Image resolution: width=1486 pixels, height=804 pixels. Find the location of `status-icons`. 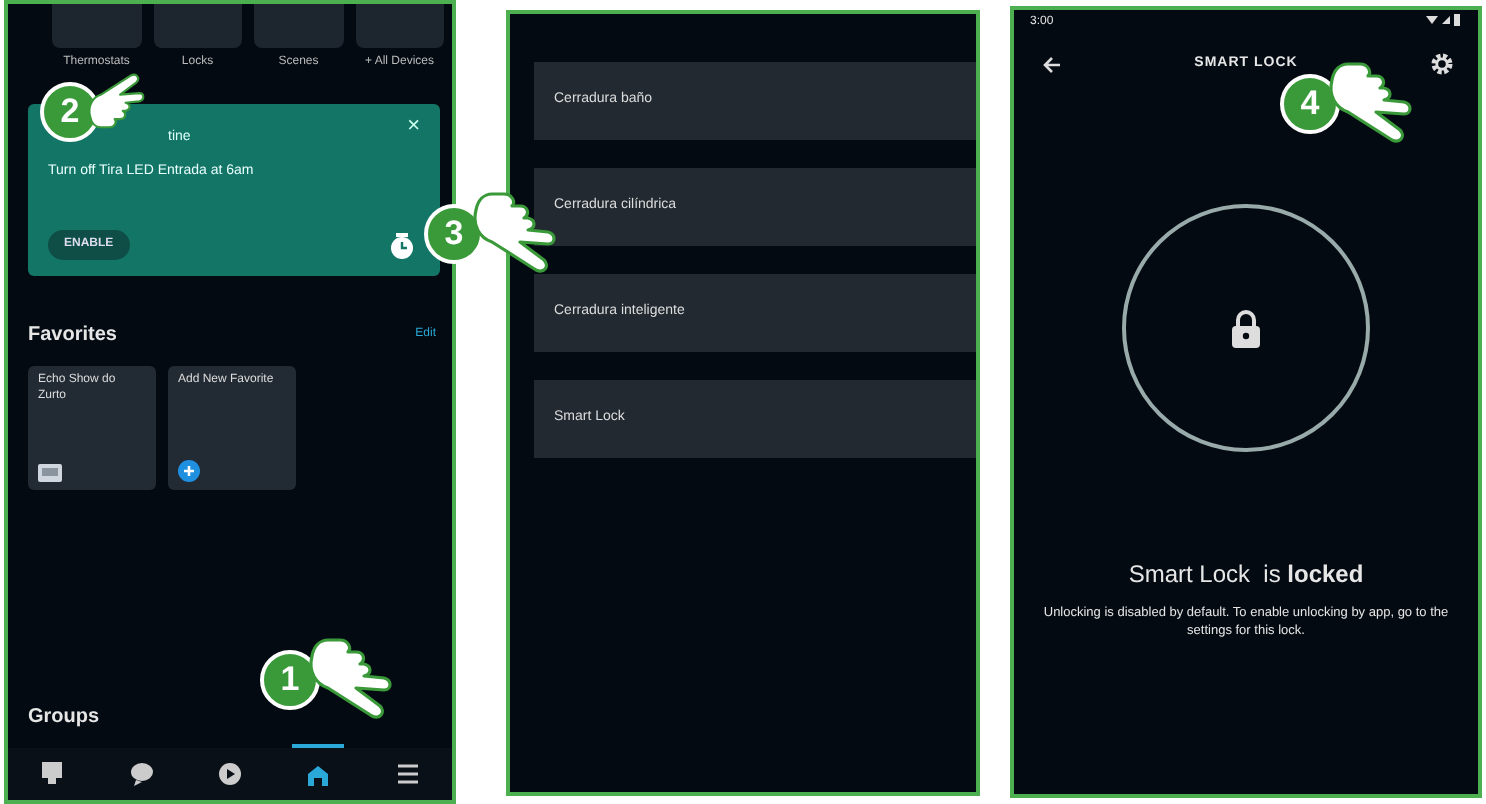

status-icons is located at coordinates (1444, 20).